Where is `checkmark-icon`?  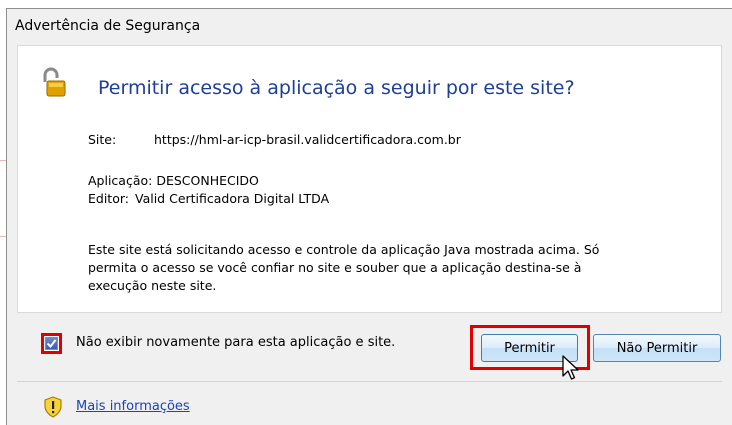
checkmark-icon is located at coordinates (51, 344).